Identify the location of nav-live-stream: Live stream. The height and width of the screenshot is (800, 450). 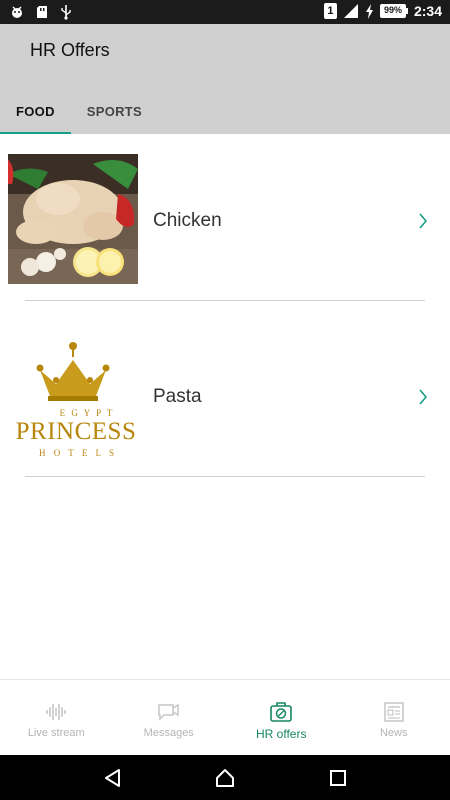
(56, 717).